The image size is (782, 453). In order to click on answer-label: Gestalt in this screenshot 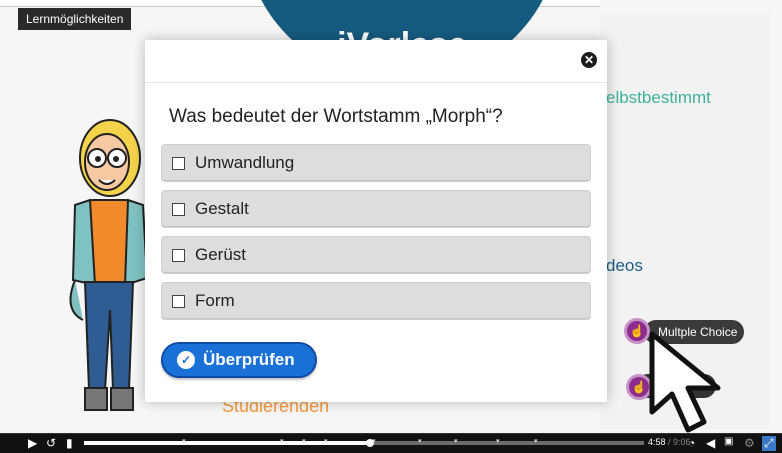, I will do `click(222, 208)`.